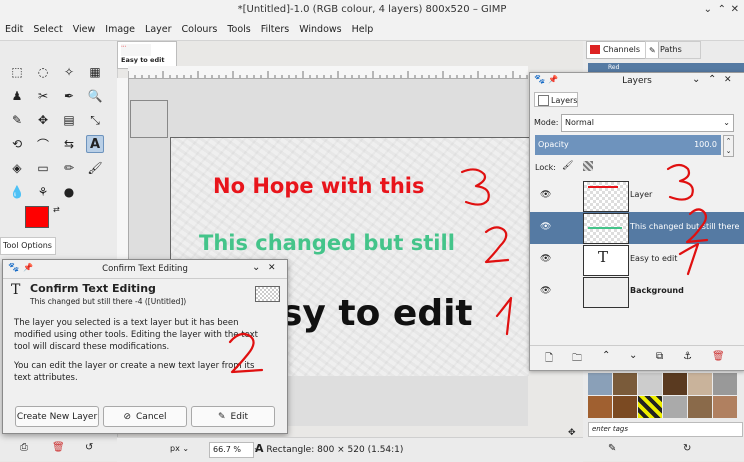 The width and height of the screenshot is (744, 462). I want to click on annotation-3-canvas, so click(475, 187).